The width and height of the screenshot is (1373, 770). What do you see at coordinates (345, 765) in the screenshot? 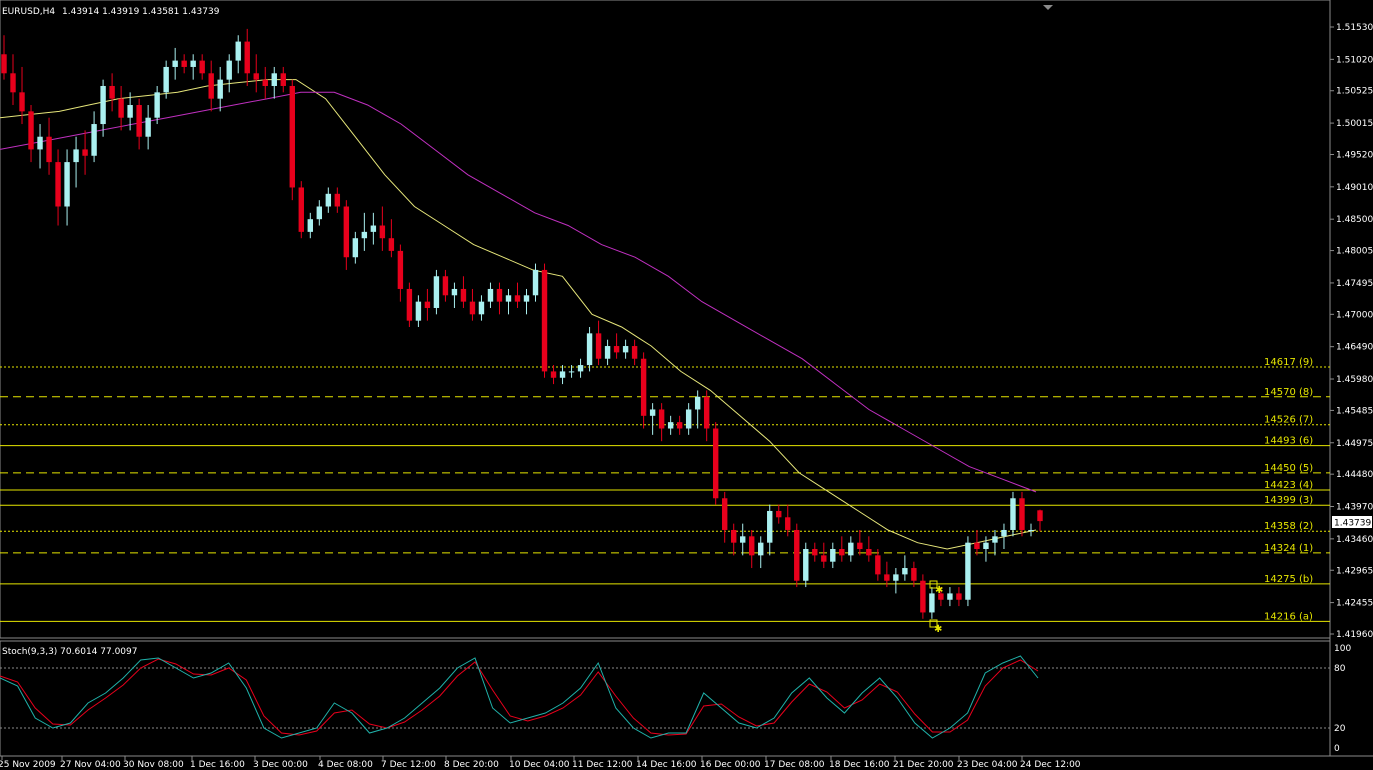
I see `time-tick-label: 4 Dec 08:00` at bounding box center [345, 765].